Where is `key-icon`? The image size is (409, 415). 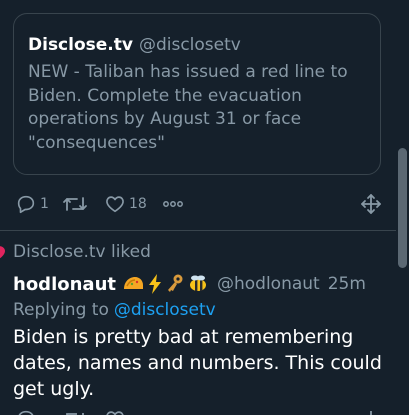 key-icon is located at coordinates (175, 283).